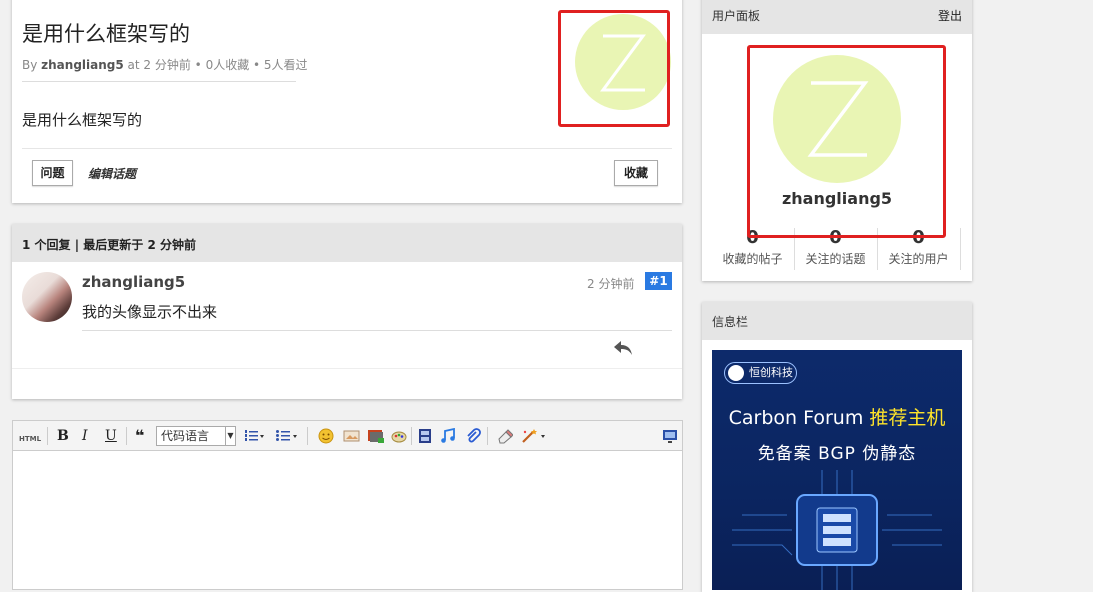 Image resolution: width=1093 pixels, height=592 pixels. Describe the element at coordinates (670, 438) in the screenshot. I see `fullscreen-icon` at that location.